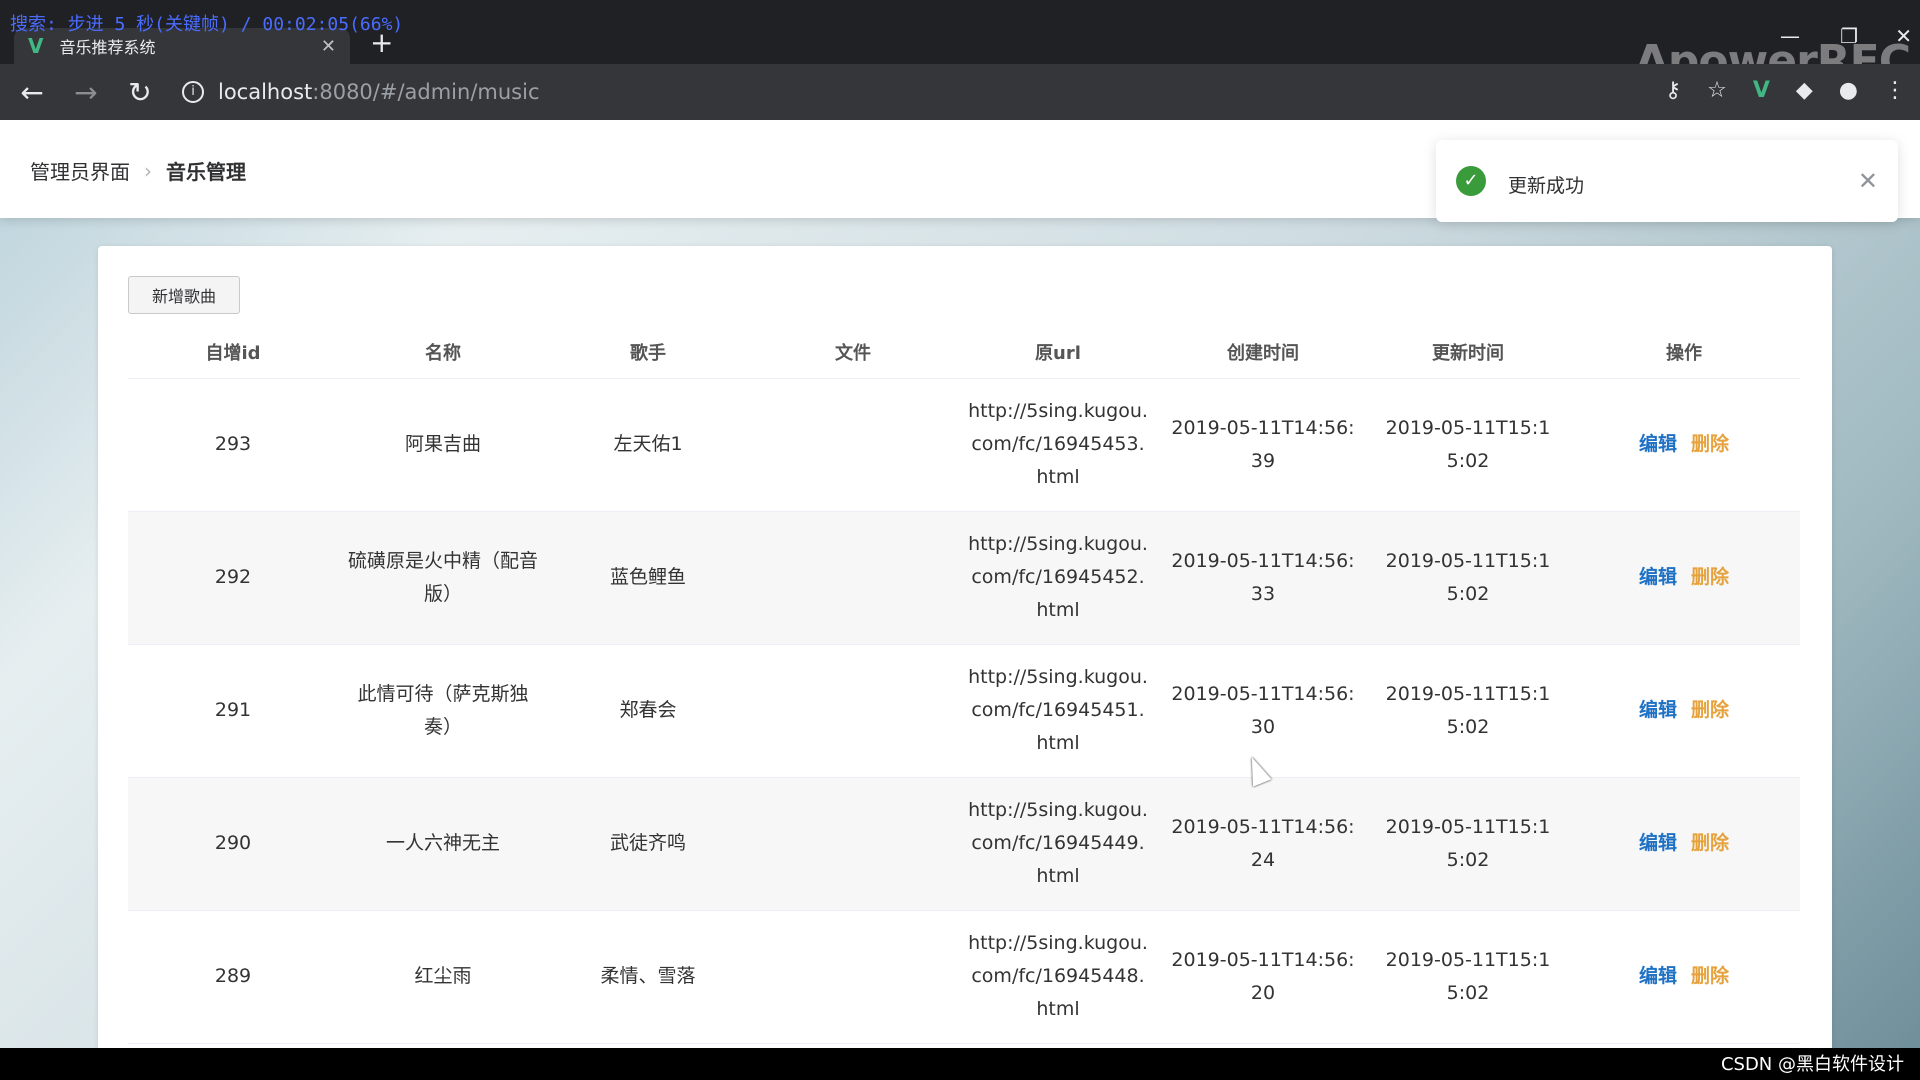  Describe the element at coordinates (1761, 90) in the screenshot. I see `vue-devtools-icon: V` at that location.